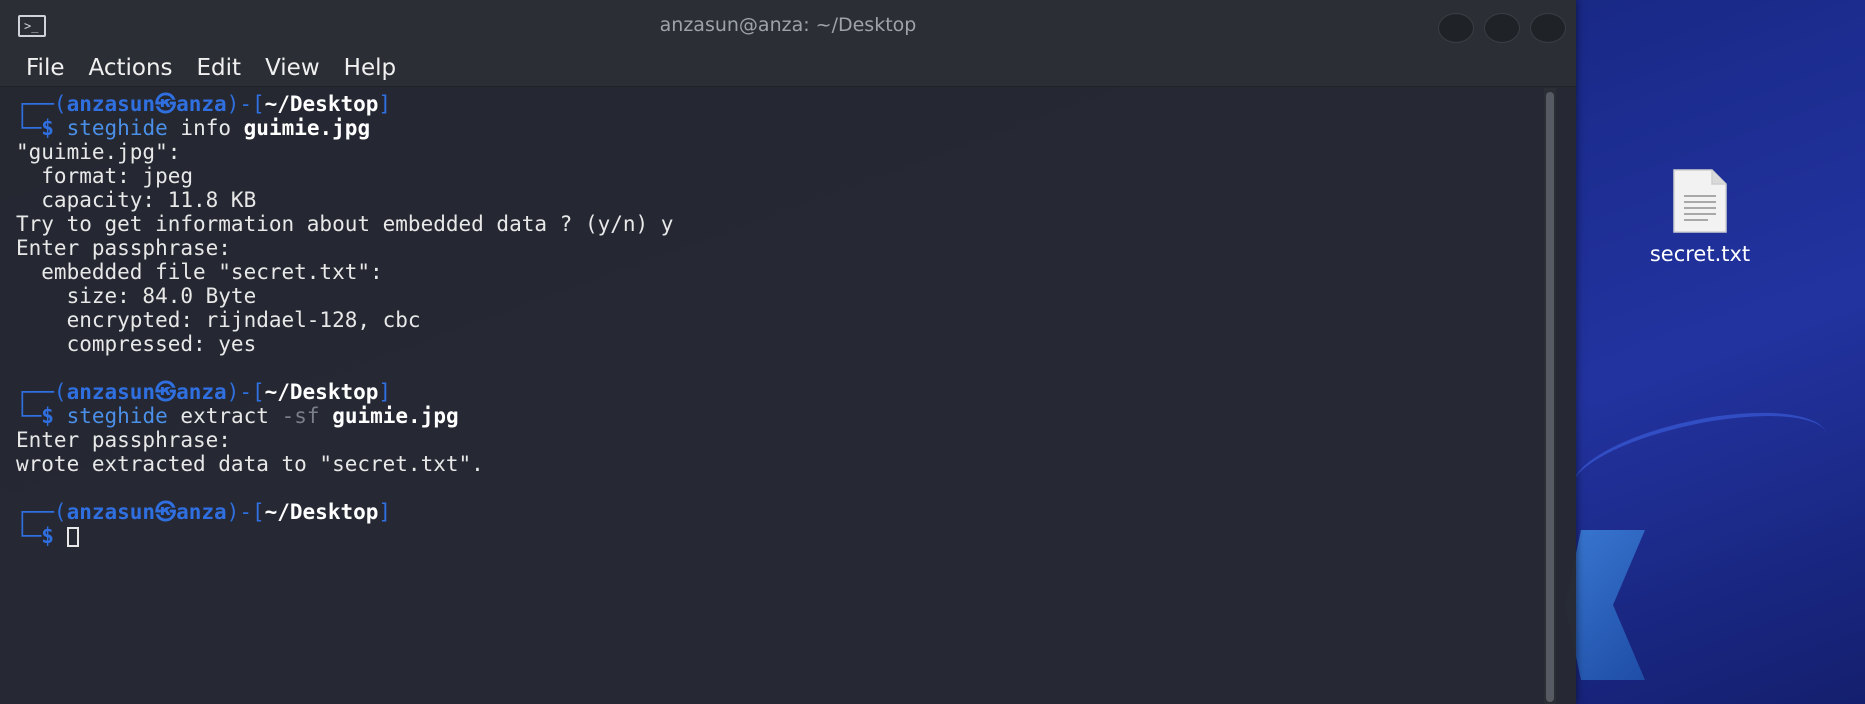 This screenshot has width=1865, height=704. What do you see at coordinates (250, 464) in the screenshot?
I see `output-line: wrote extracted data to "secret.txt".` at bounding box center [250, 464].